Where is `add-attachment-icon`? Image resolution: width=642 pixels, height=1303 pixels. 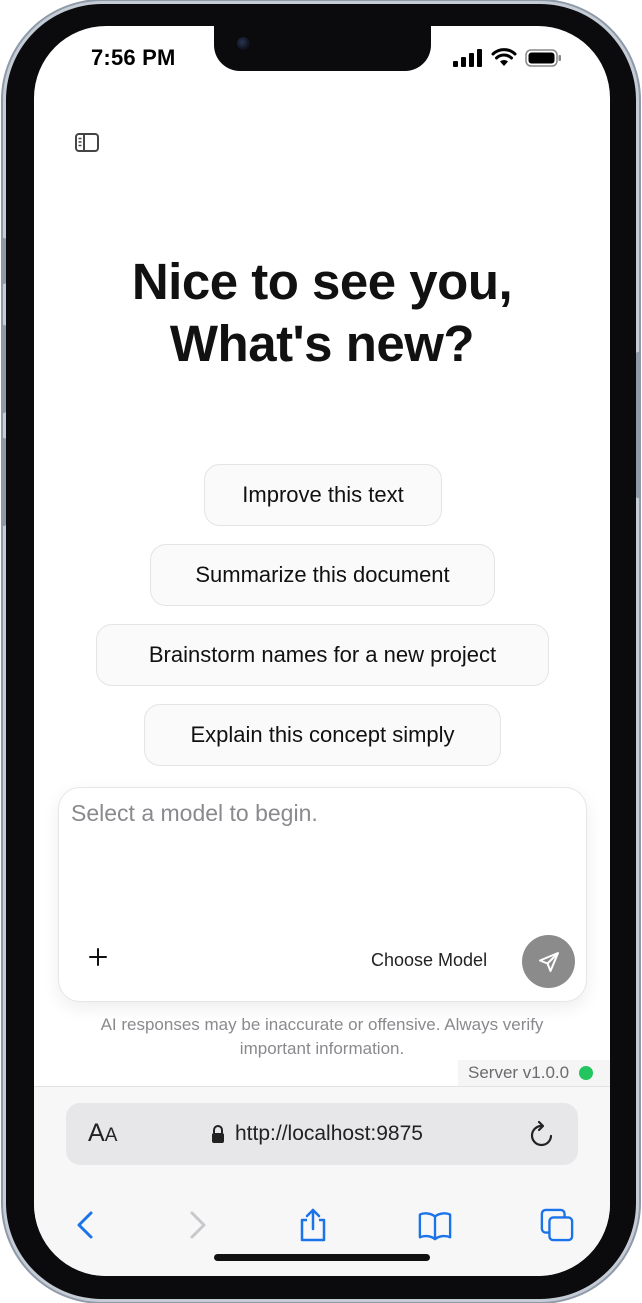 add-attachment-icon is located at coordinates (98, 957).